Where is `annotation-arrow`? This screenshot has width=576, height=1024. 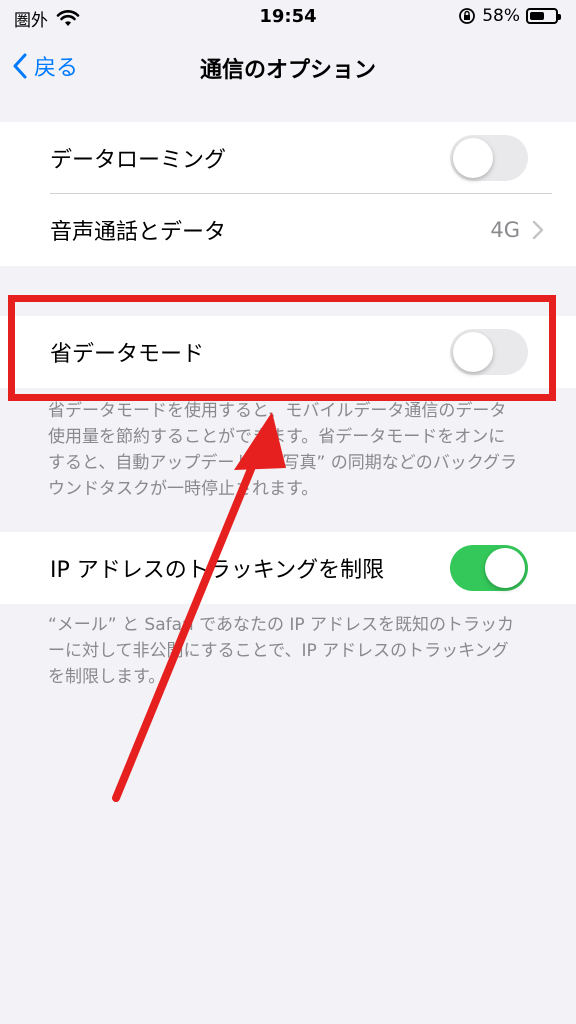
annotation-arrow is located at coordinates (199, 607).